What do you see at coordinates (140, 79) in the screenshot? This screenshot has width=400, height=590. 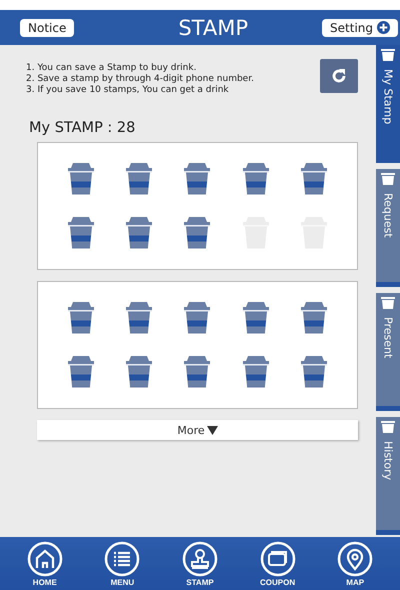 I see `instruction-text: 2. Save a stamp by through 4-digit phone number.` at bounding box center [140, 79].